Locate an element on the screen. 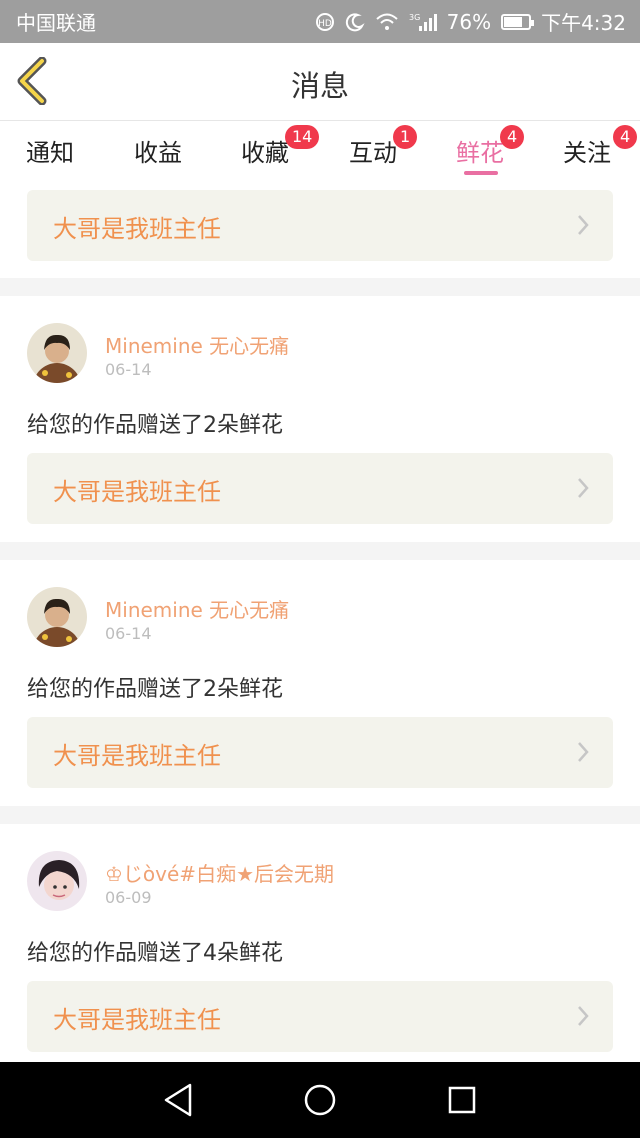 The image size is (640, 1138). status-bar: 中国联通 HD 3G 76% 下午4:32 is located at coordinates (320, 21).